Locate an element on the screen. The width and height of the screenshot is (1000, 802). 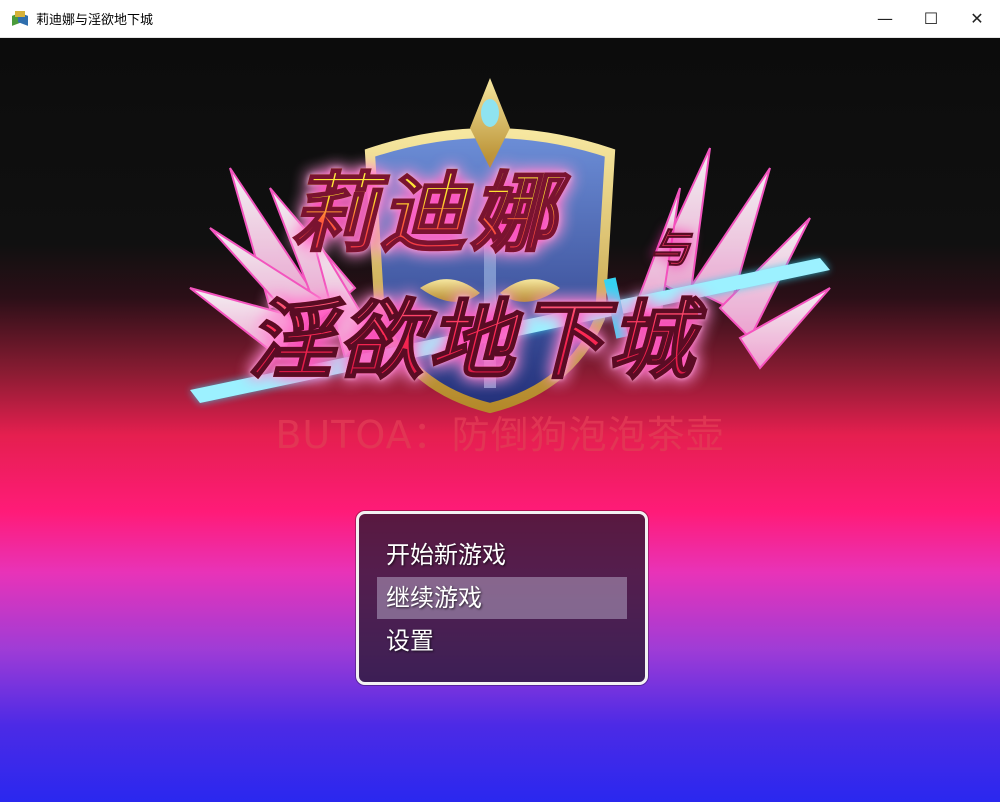
window-title: 莉迪娜与淫欲地下城 is located at coordinates (95, 20).